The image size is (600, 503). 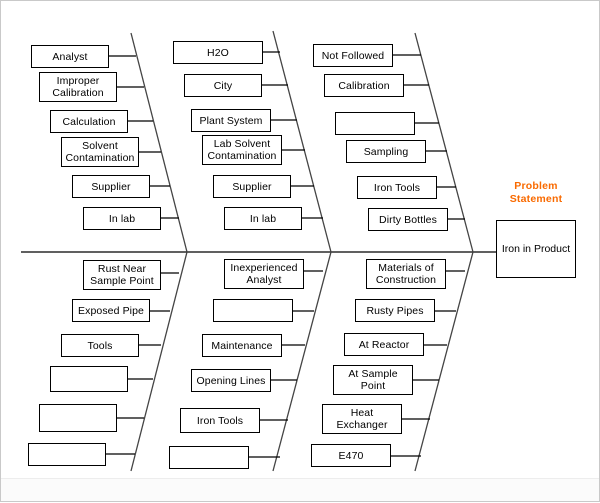 What do you see at coordinates (362, 419) in the screenshot?
I see `cause-box: Heat Exchanger` at bounding box center [362, 419].